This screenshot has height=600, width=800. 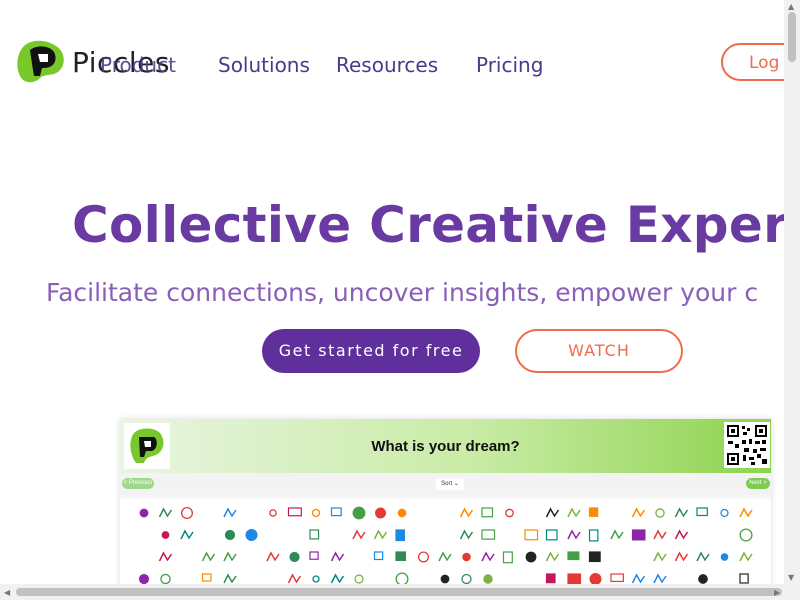 What do you see at coordinates (509, 65) in the screenshot?
I see `nav-pricing: Pricing` at bounding box center [509, 65].